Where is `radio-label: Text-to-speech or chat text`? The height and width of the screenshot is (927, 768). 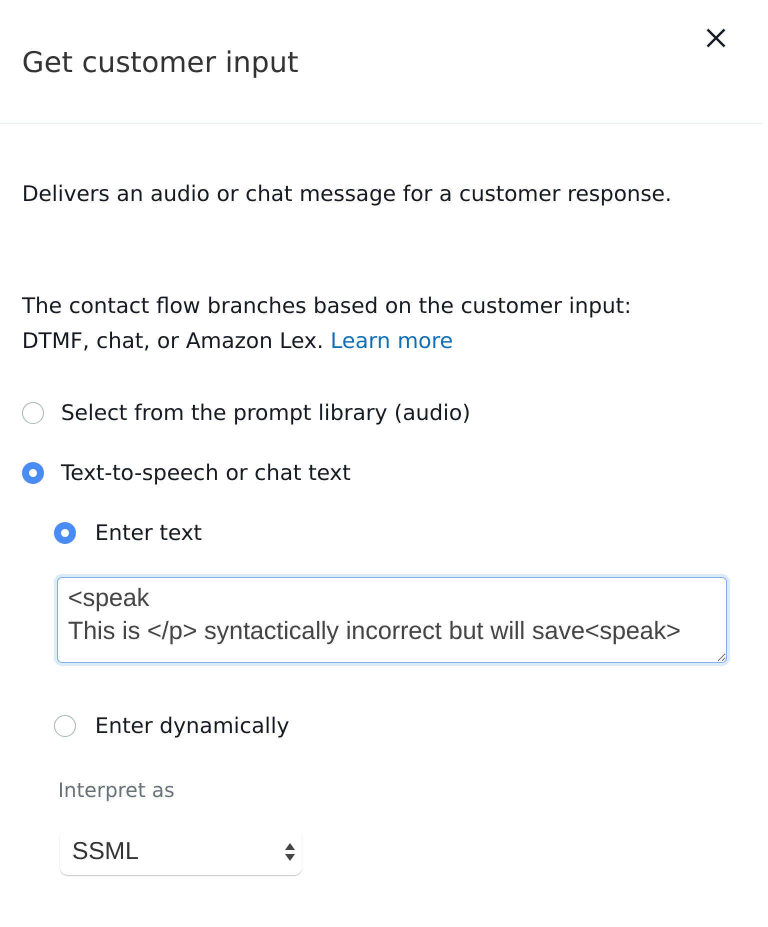 radio-label: Text-to-speech or chat text is located at coordinates (206, 473).